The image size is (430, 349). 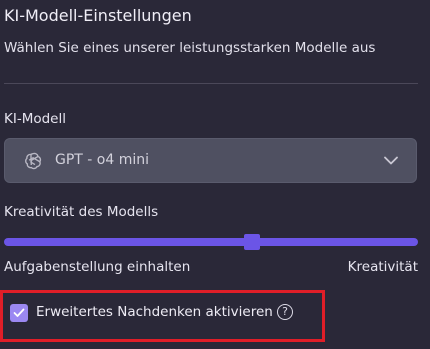 I want to click on advanced-thinking-checkbox, so click(x=19, y=313).